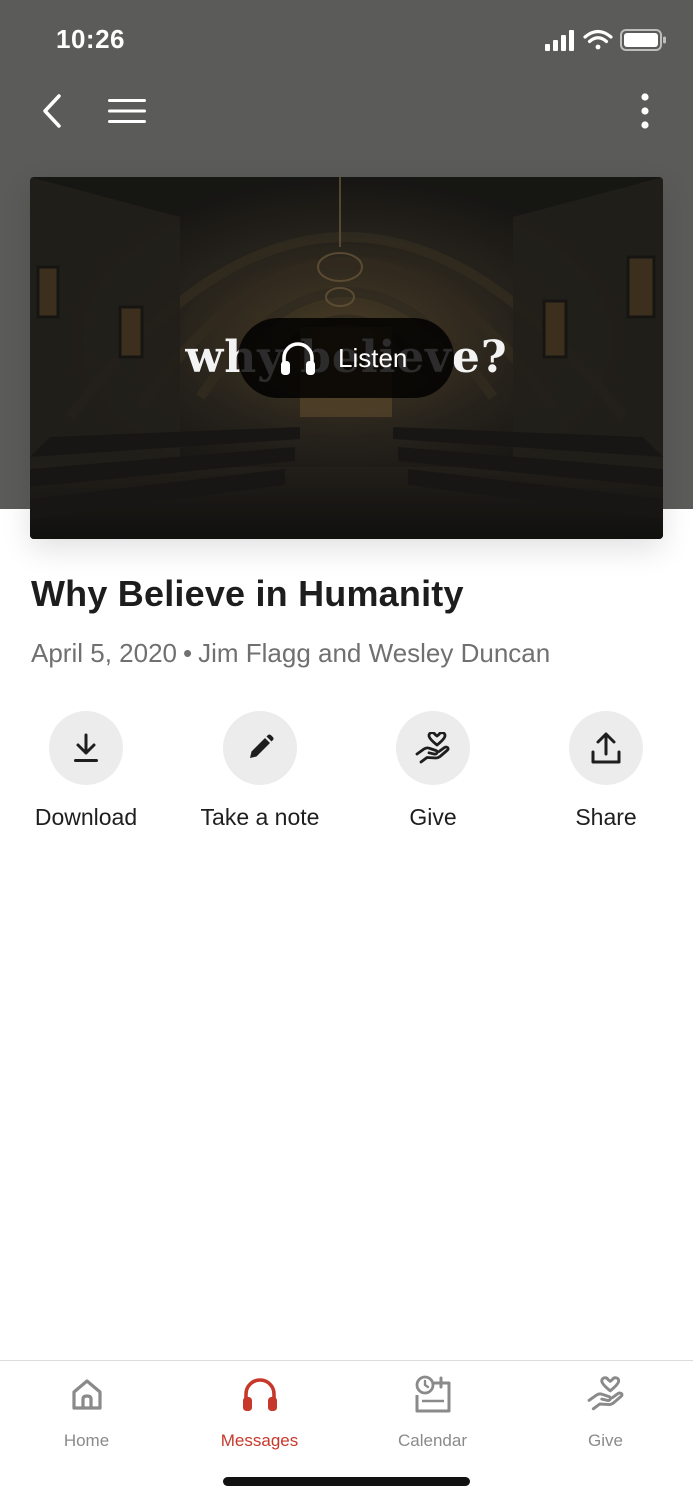 Image resolution: width=693 pixels, height=1500 pixels. I want to click on take-note-label: Take a note, so click(260, 817).